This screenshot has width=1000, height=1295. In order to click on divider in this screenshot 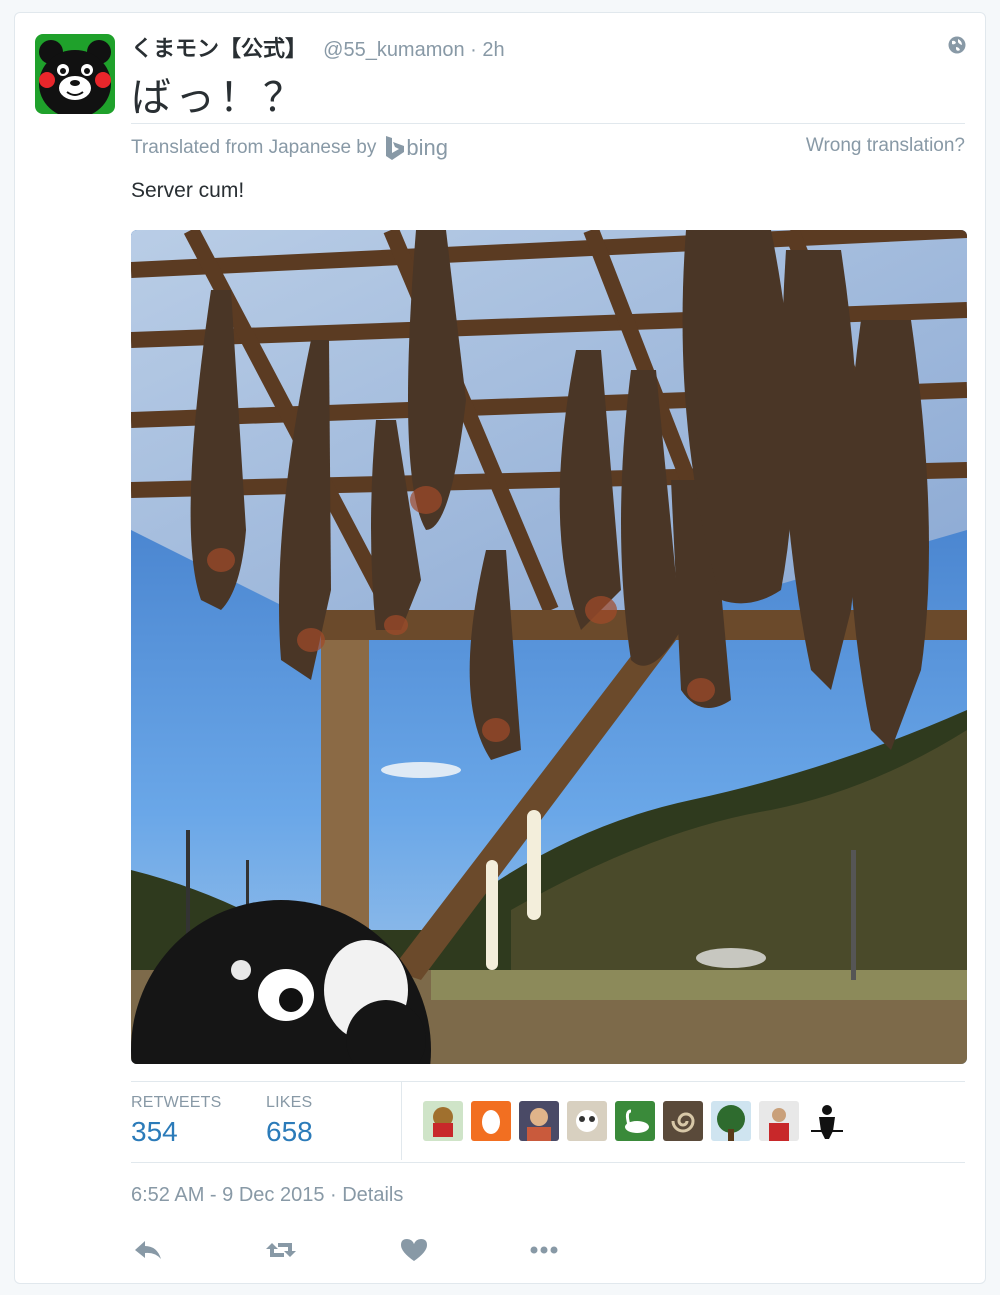, I will do `click(548, 123)`.